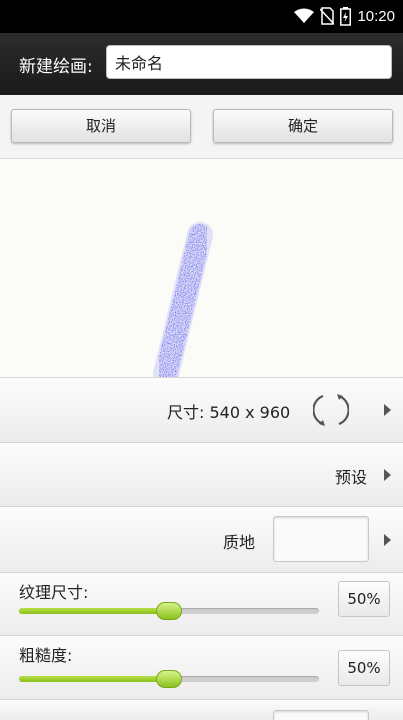 This screenshot has height=720, width=403. I want to click on roughness-slider, so click(169, 679).